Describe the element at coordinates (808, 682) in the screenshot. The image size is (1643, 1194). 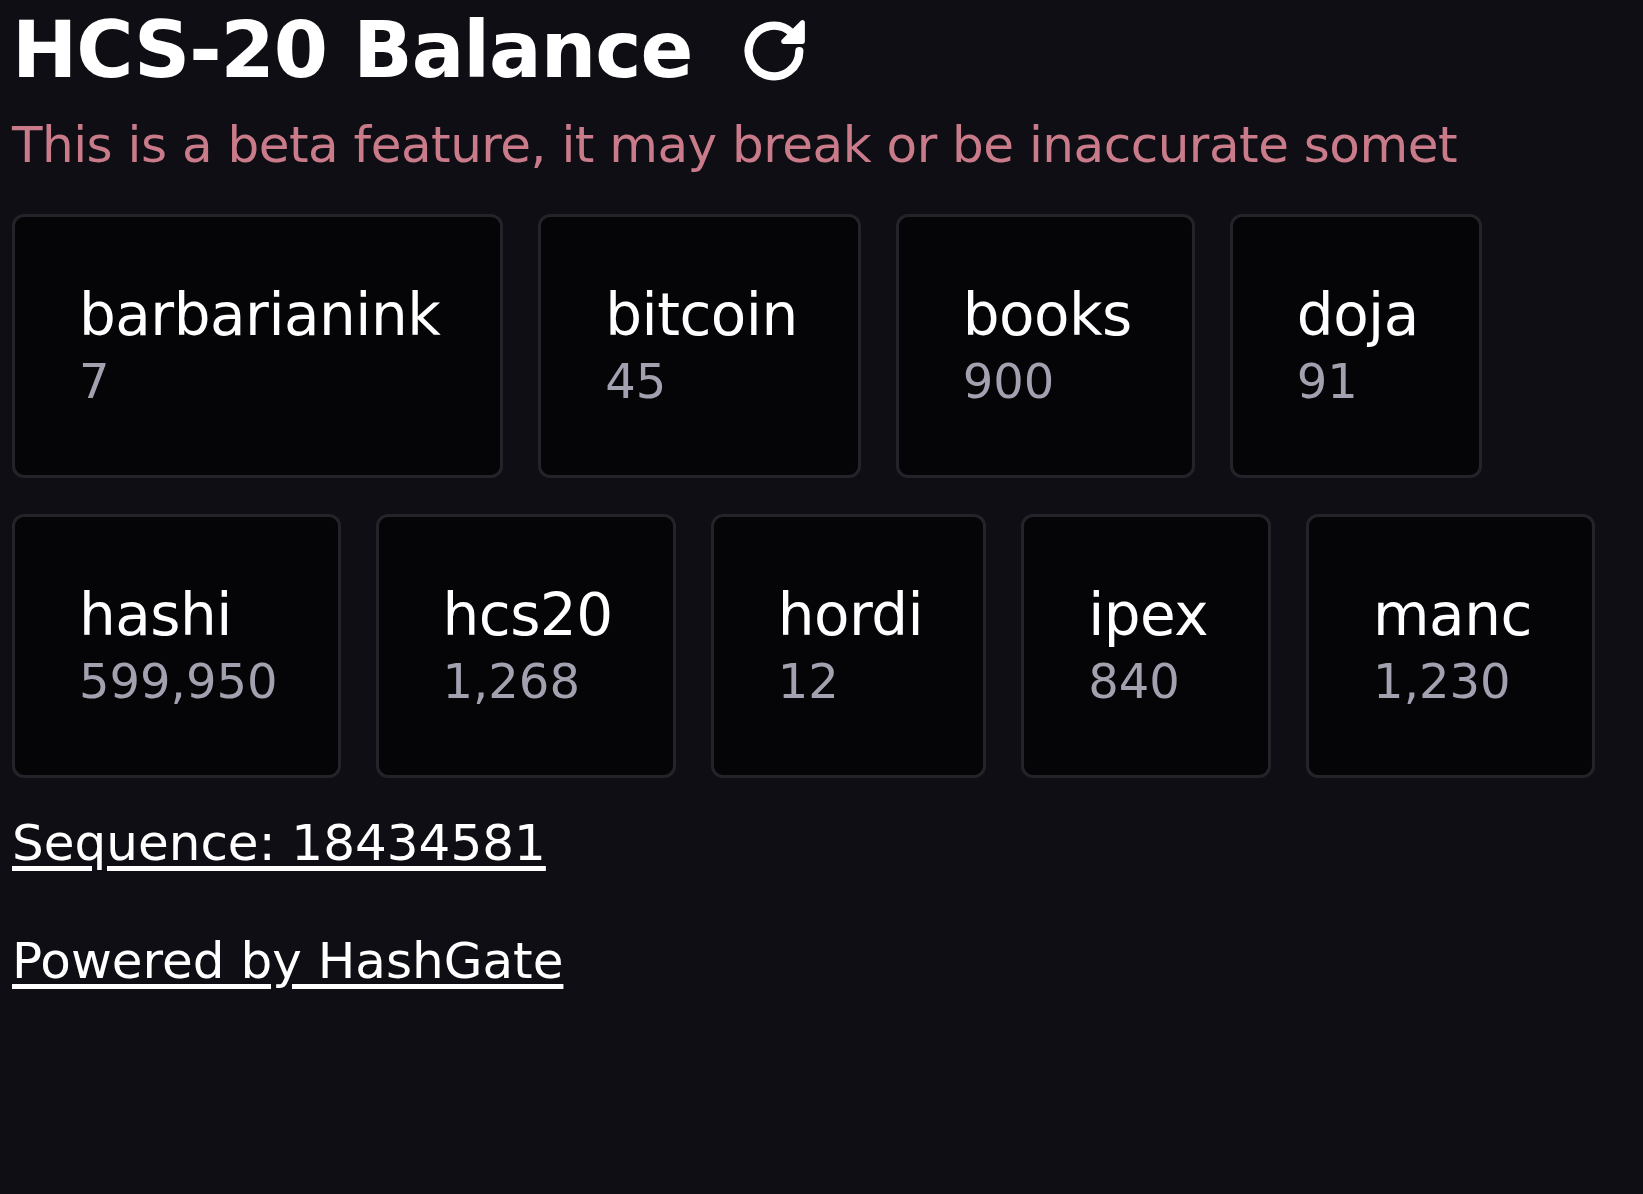
I see `token-amount: 12` at that location.